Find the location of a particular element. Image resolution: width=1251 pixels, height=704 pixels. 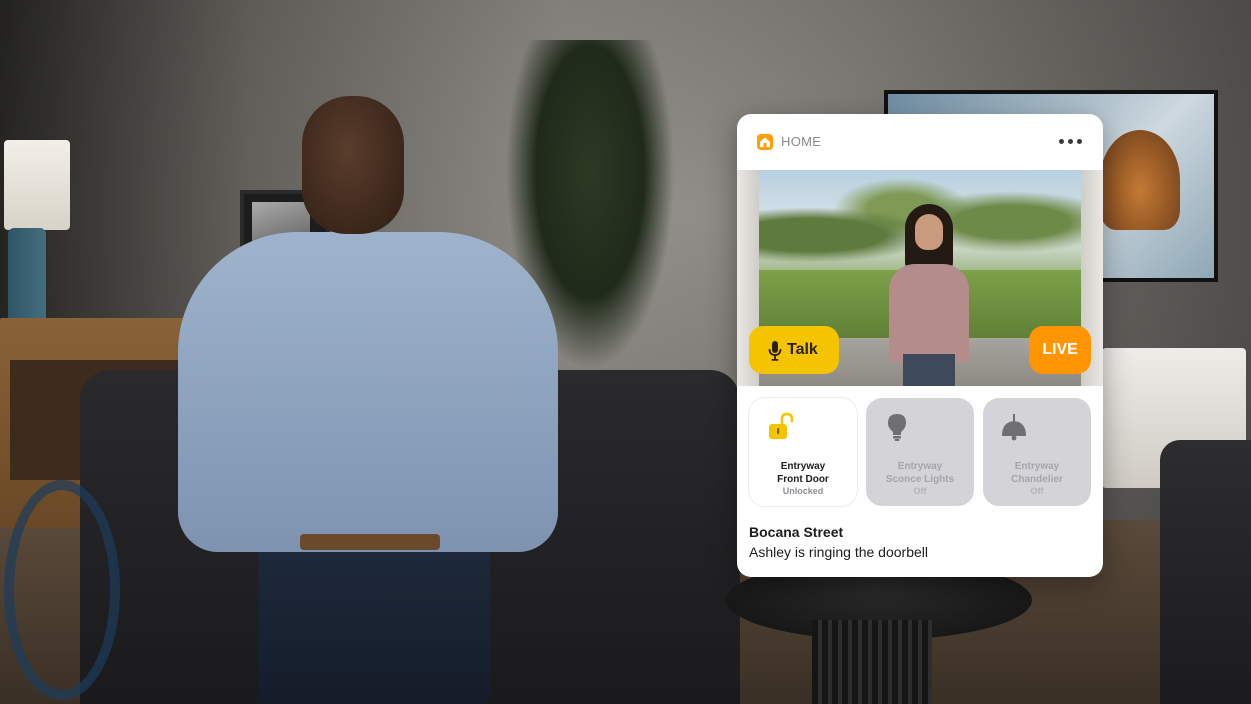

presenter-head is located at coordinates (353, 165).